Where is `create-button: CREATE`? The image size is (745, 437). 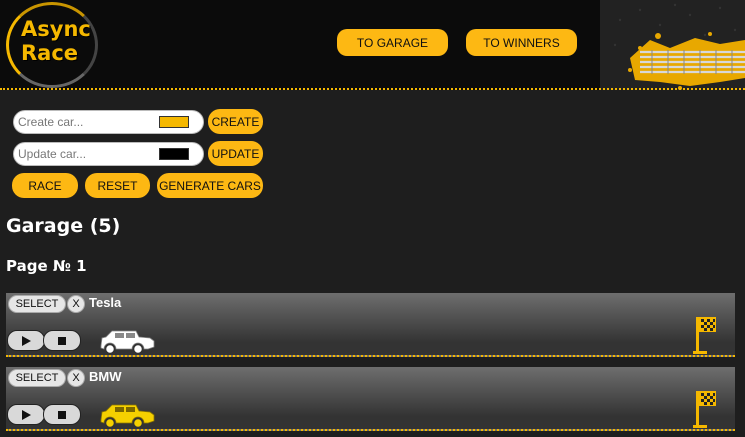
create-button: CREATE is located at coordinates (235, 121).